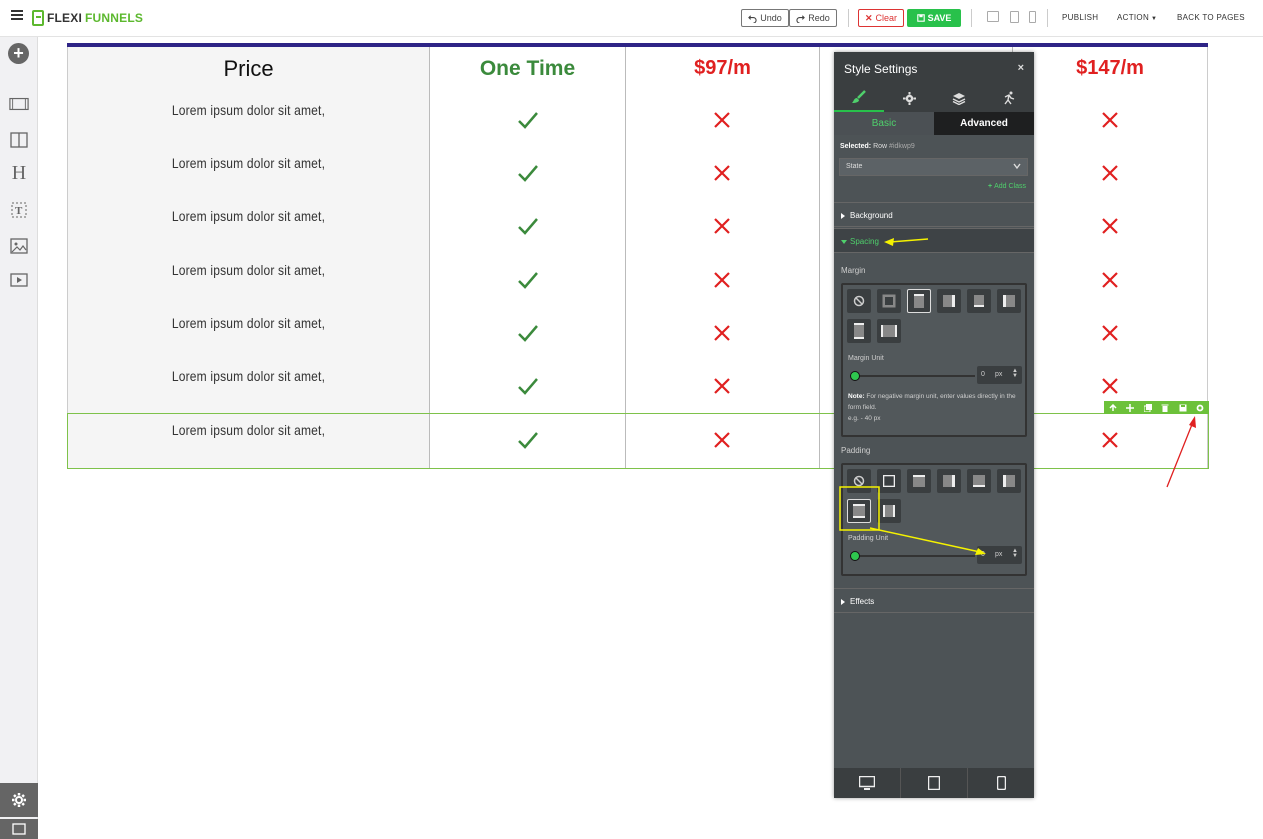 The height and width of the screenshot is (839, 1263). What do you see at coordinates (18, 53) in the screenshot?
I see `add-element-icon: +` at bounding box center [18, 53].